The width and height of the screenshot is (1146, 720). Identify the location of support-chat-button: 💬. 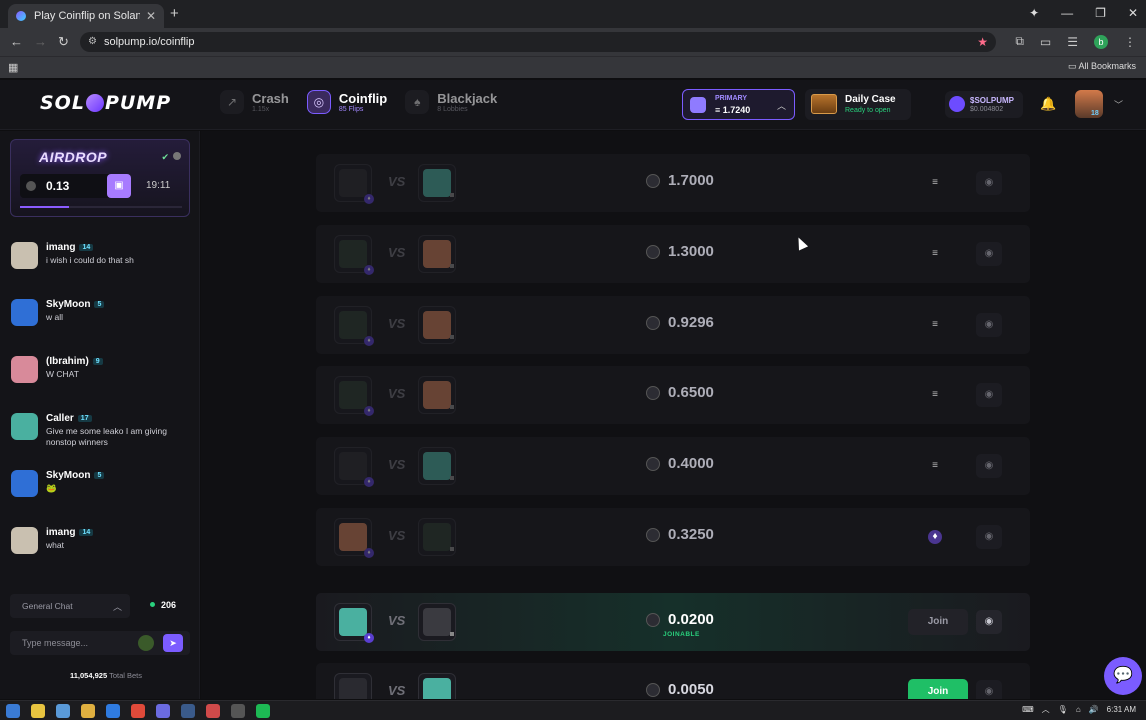
(1123, 676).